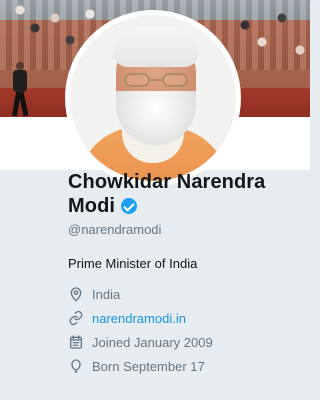  Describe the element at coordinates (139, 318) in the screenshot. I see `website-link: narendramodi.in` at that location.